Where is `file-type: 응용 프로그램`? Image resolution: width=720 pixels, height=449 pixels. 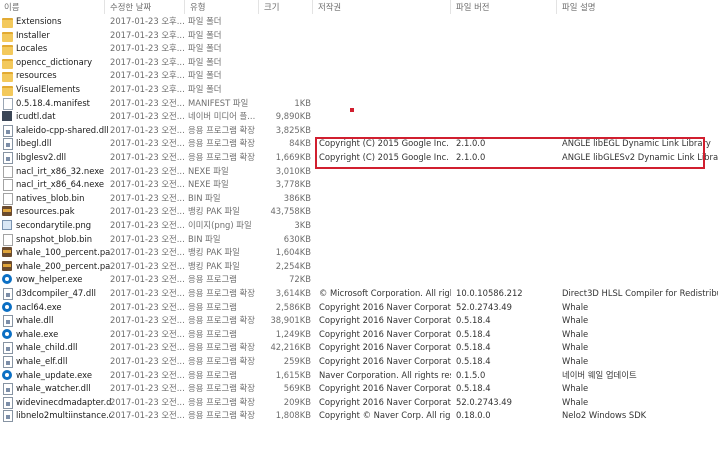
file-type: 응용 프로그램 is located at coordinates (212, 374).